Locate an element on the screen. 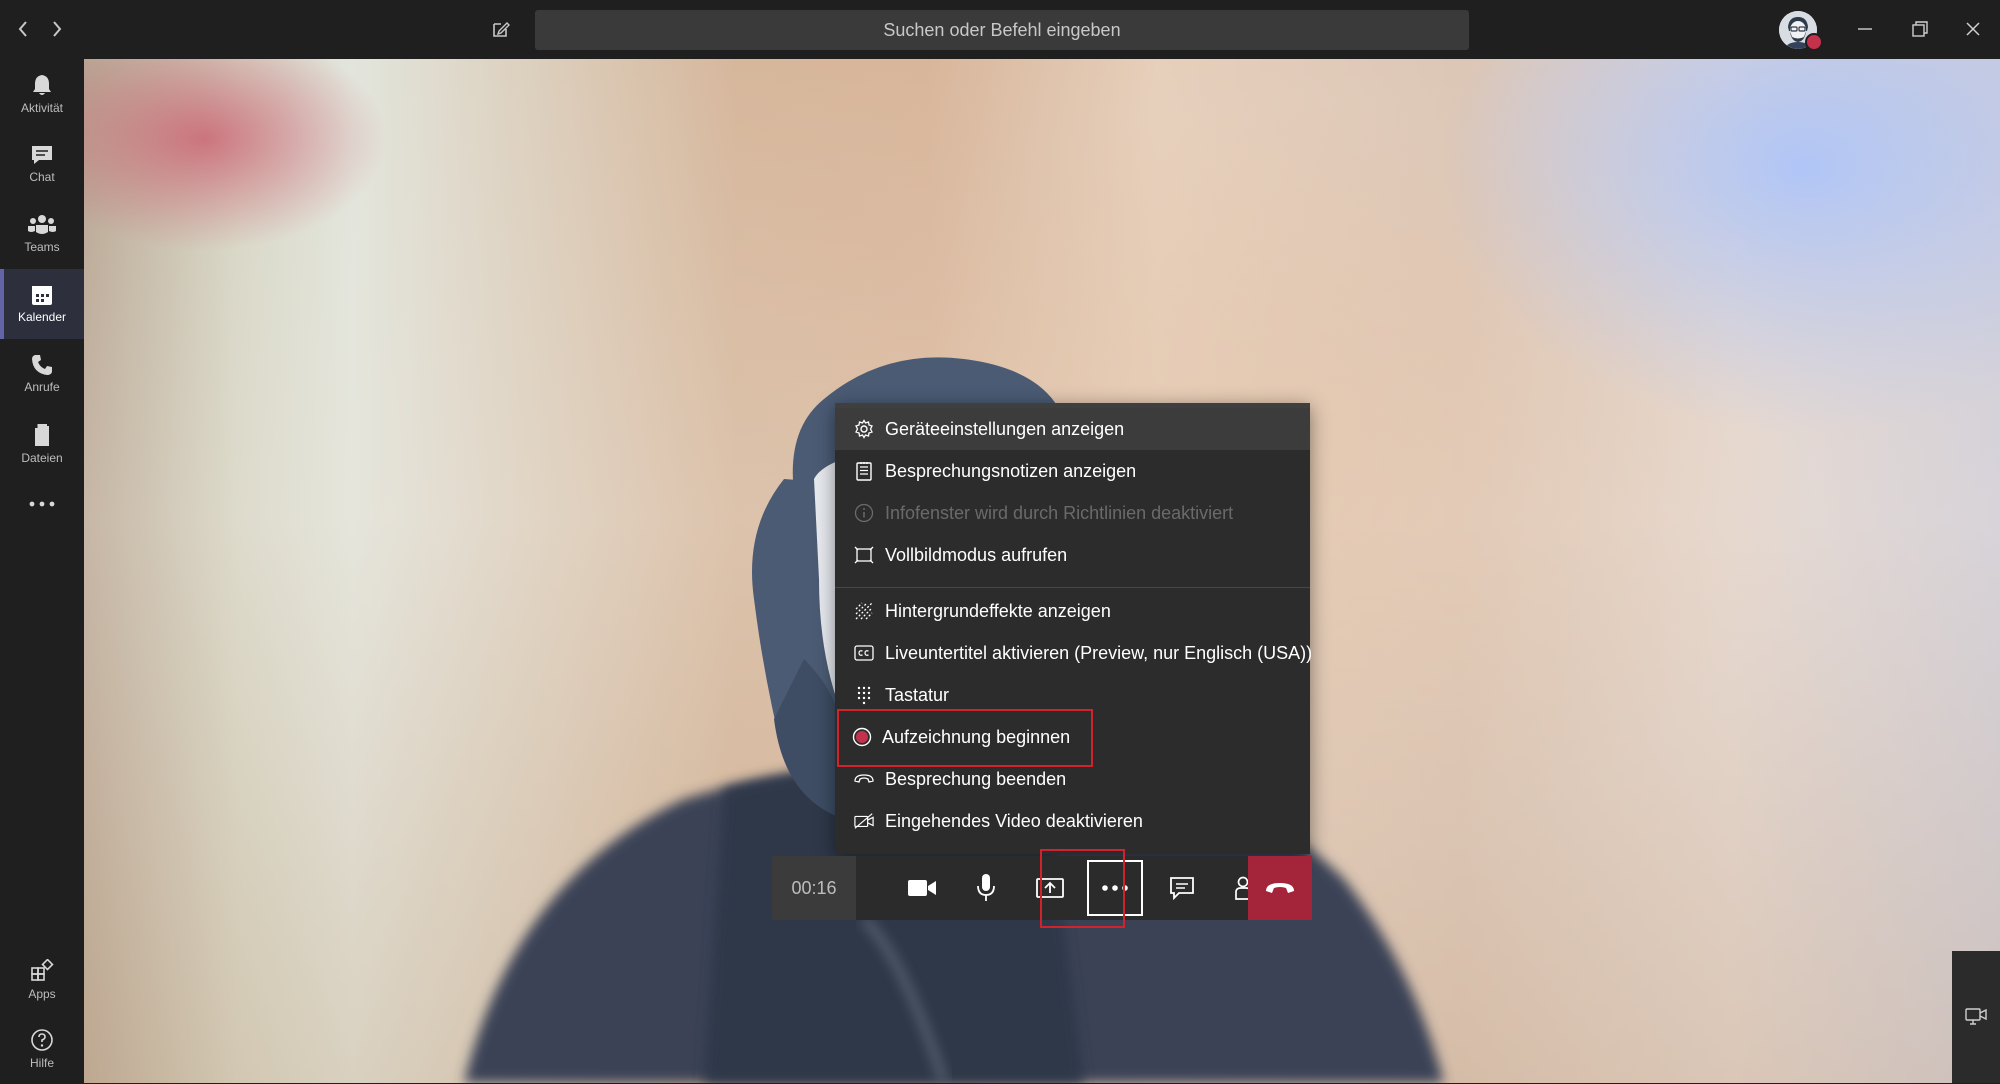  apps-icon is located at coordinates (42, 970).